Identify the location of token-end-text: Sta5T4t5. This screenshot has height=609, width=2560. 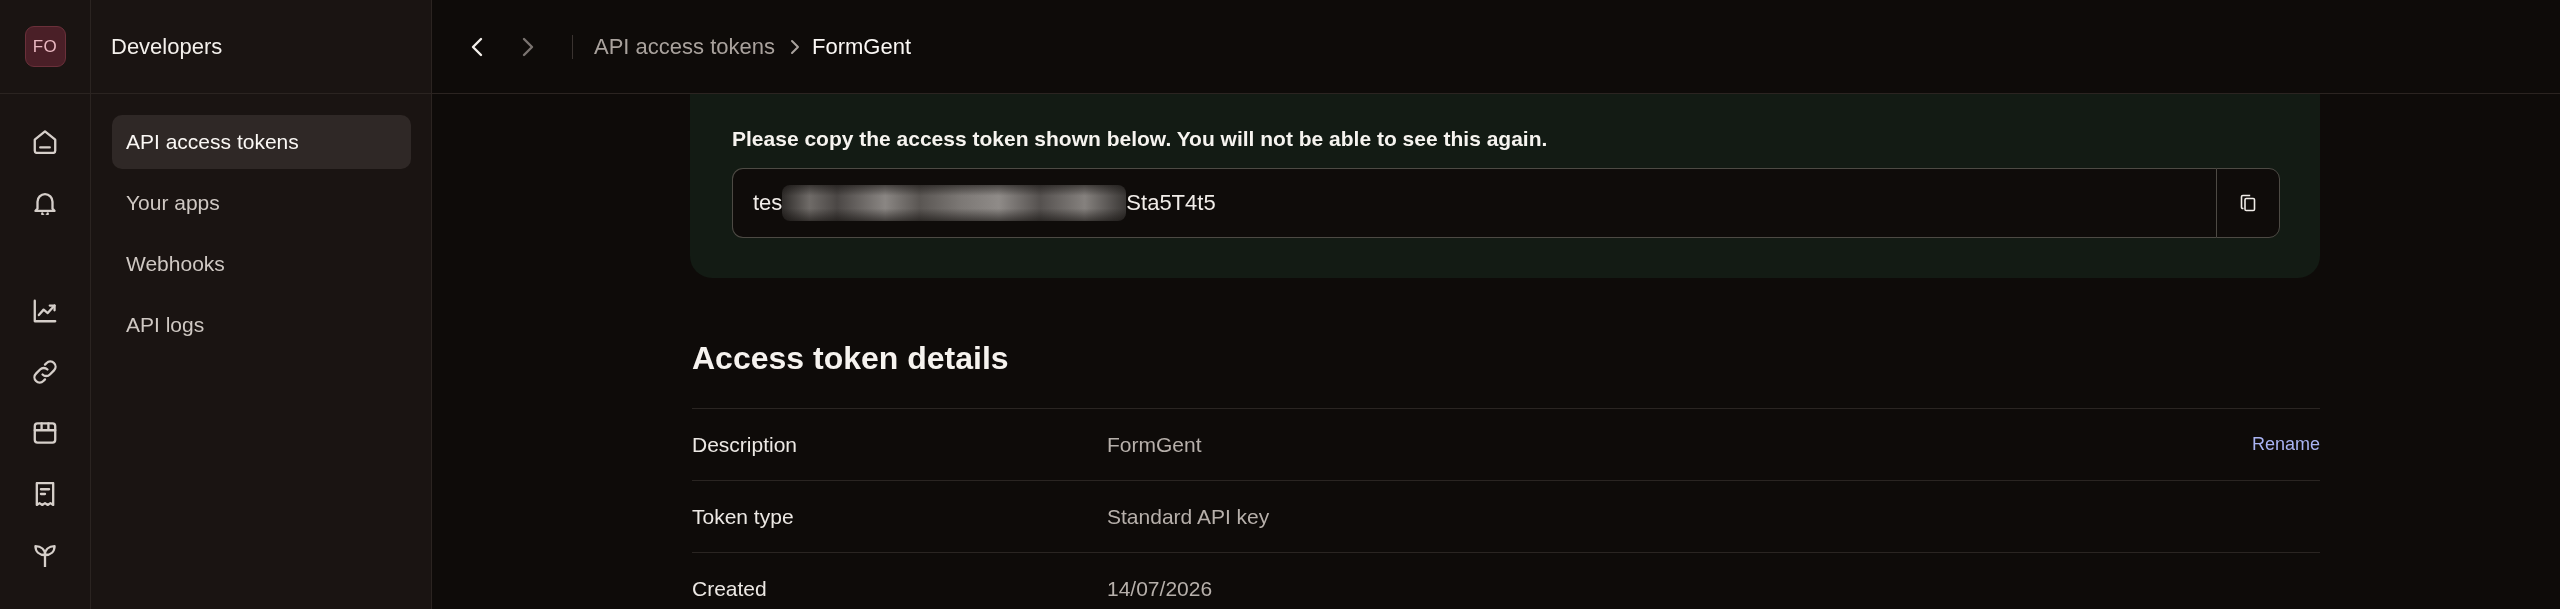
(1171, 203).